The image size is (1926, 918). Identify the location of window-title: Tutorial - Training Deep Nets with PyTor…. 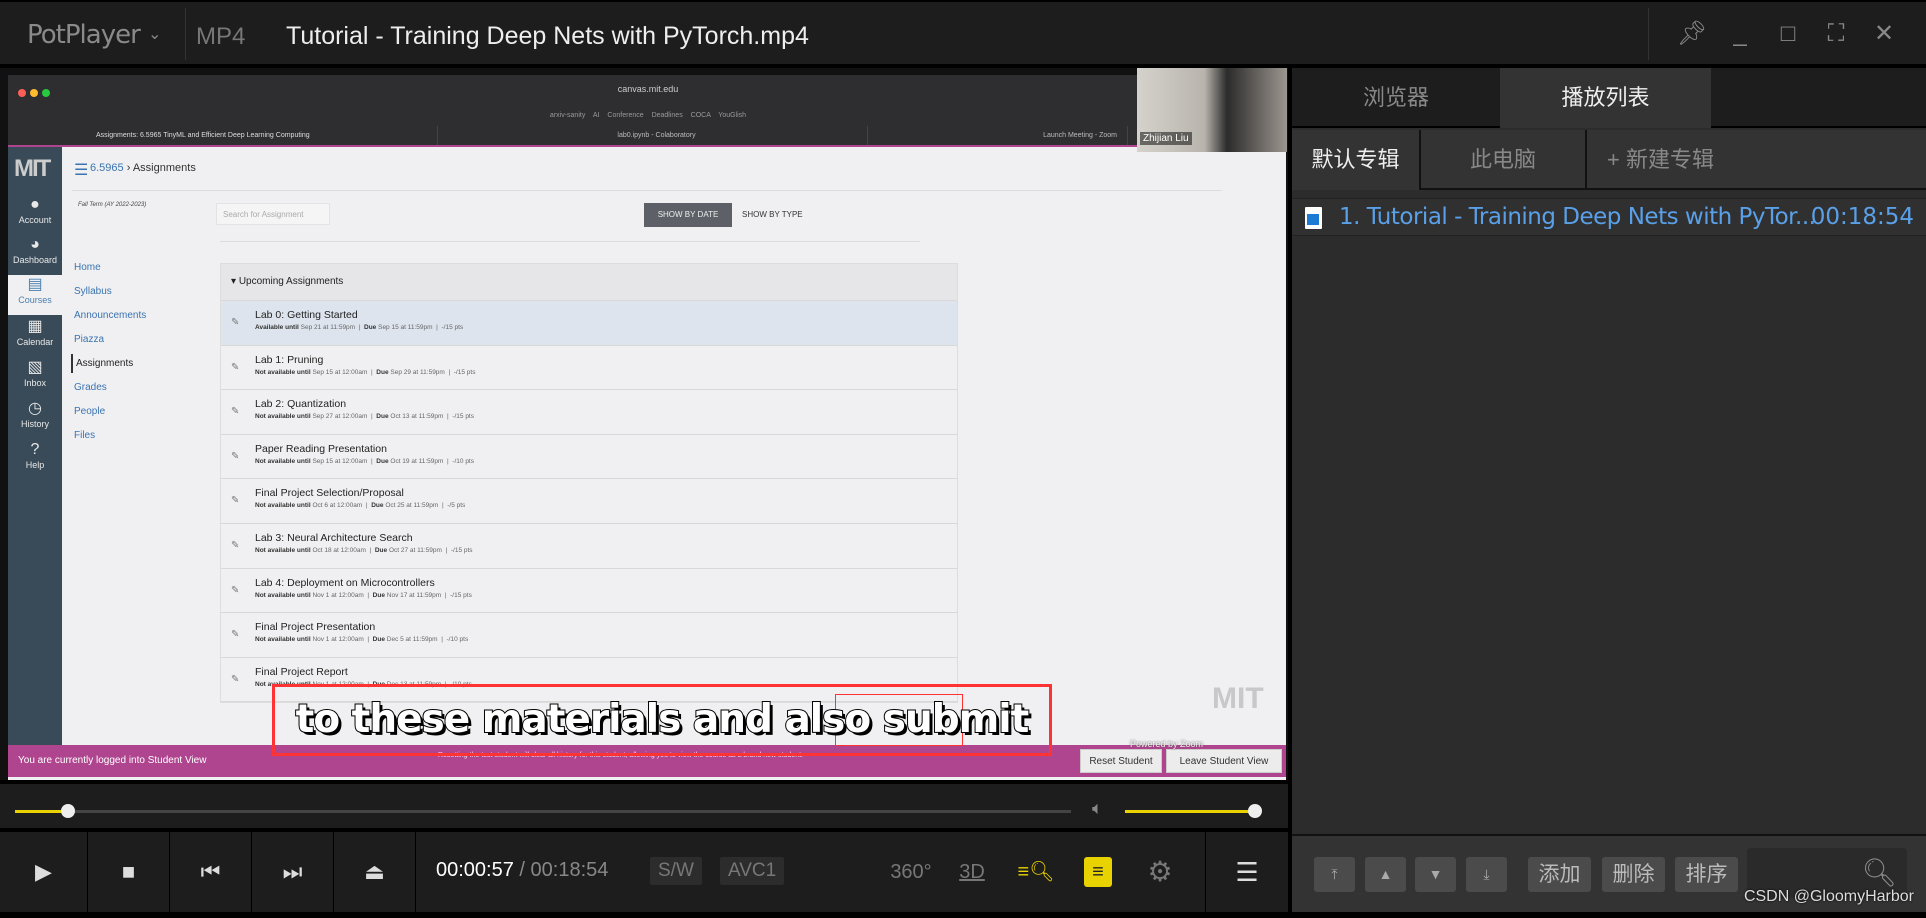
(547, 36).